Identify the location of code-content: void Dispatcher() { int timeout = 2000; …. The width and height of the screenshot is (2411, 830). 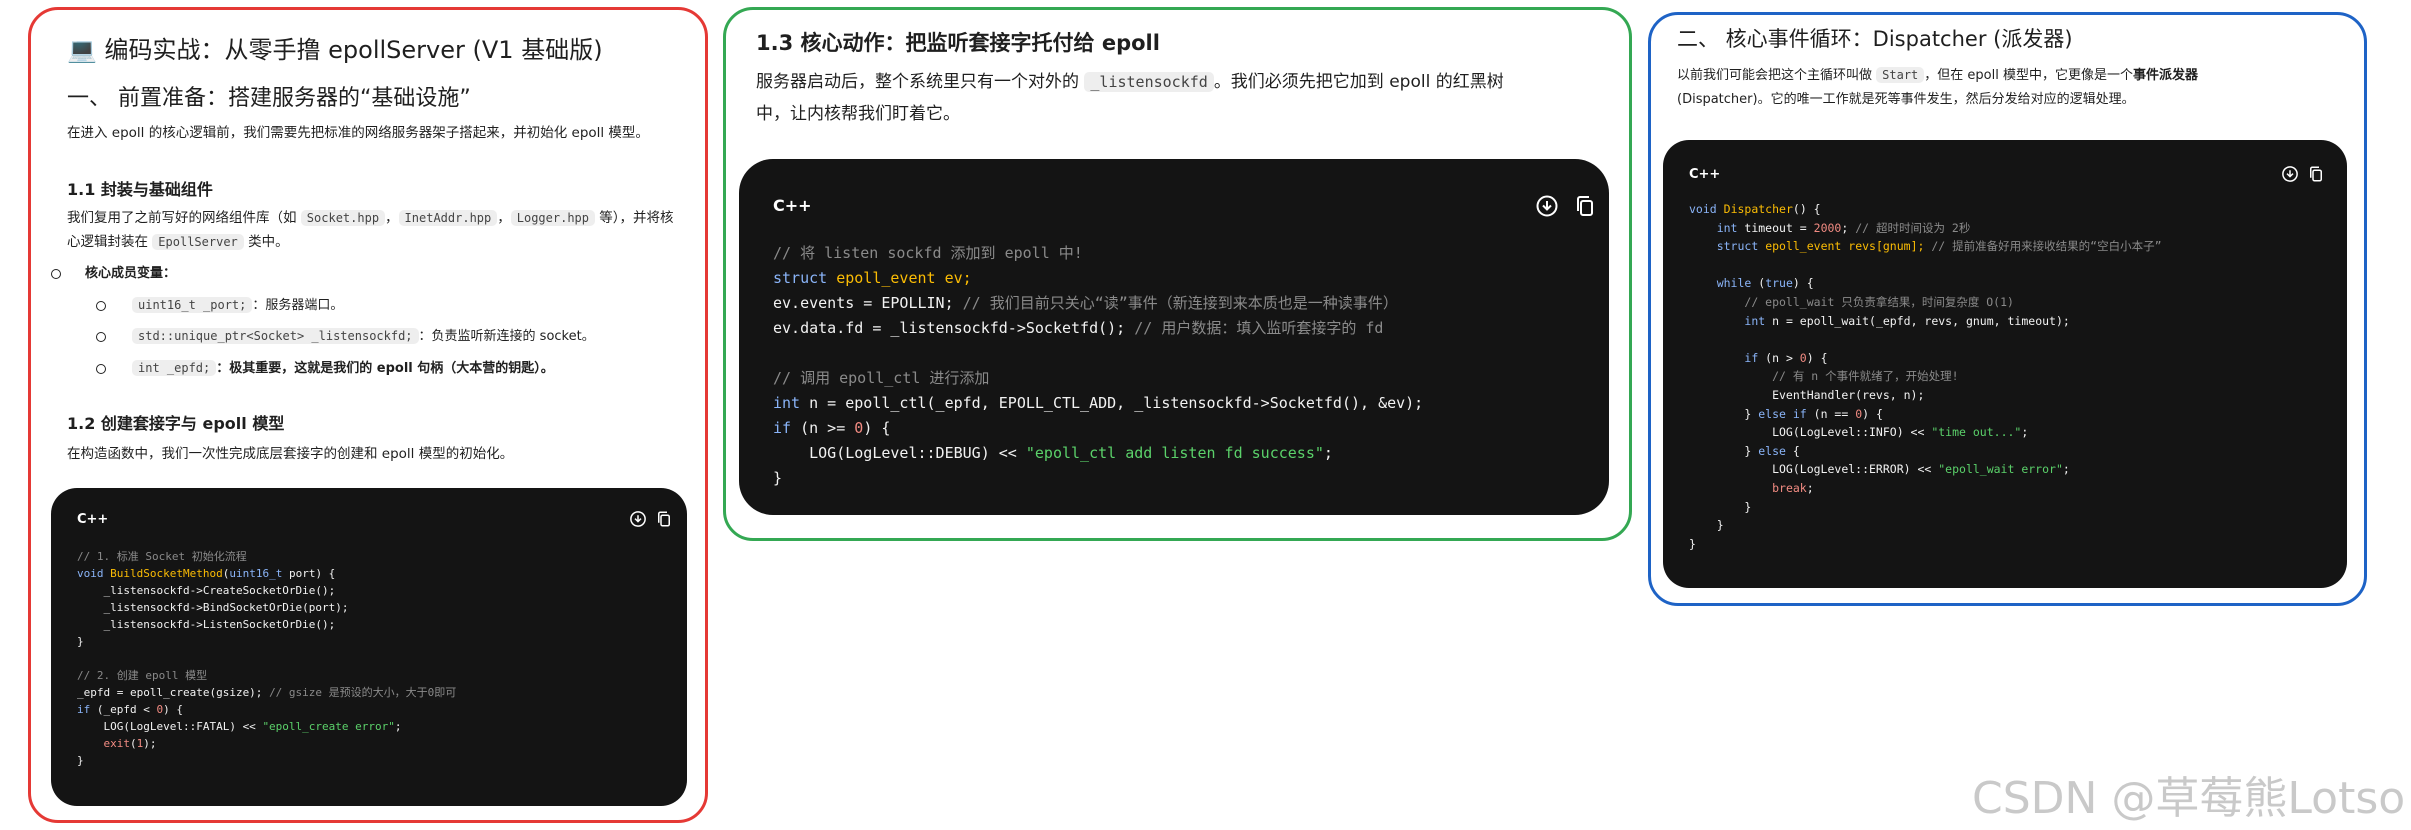
(1925, 376).